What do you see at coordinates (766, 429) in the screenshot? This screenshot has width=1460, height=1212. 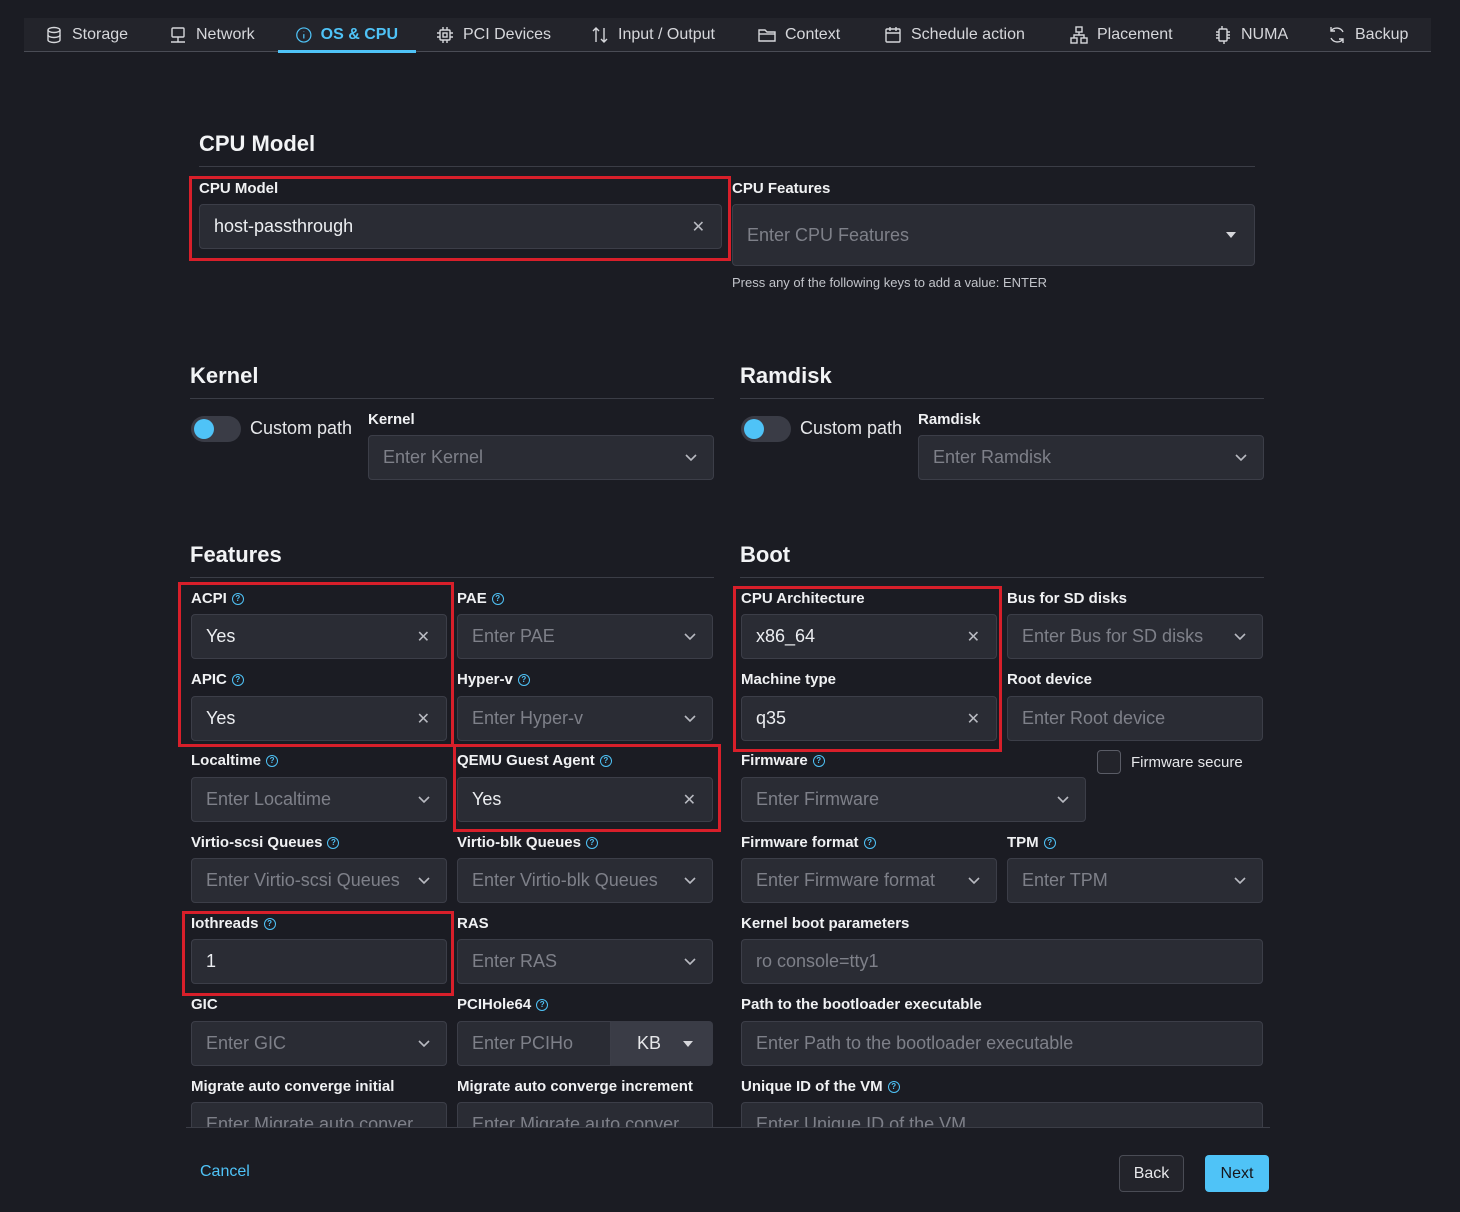 I see `ramdisk-custom-path-toggle` at bounding box center [766, 429].